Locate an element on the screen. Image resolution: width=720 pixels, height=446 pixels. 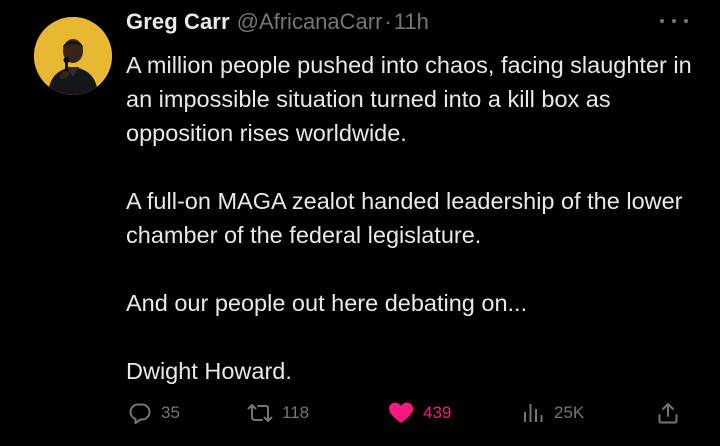
retweet-icon is located at coordinates (260, 413).